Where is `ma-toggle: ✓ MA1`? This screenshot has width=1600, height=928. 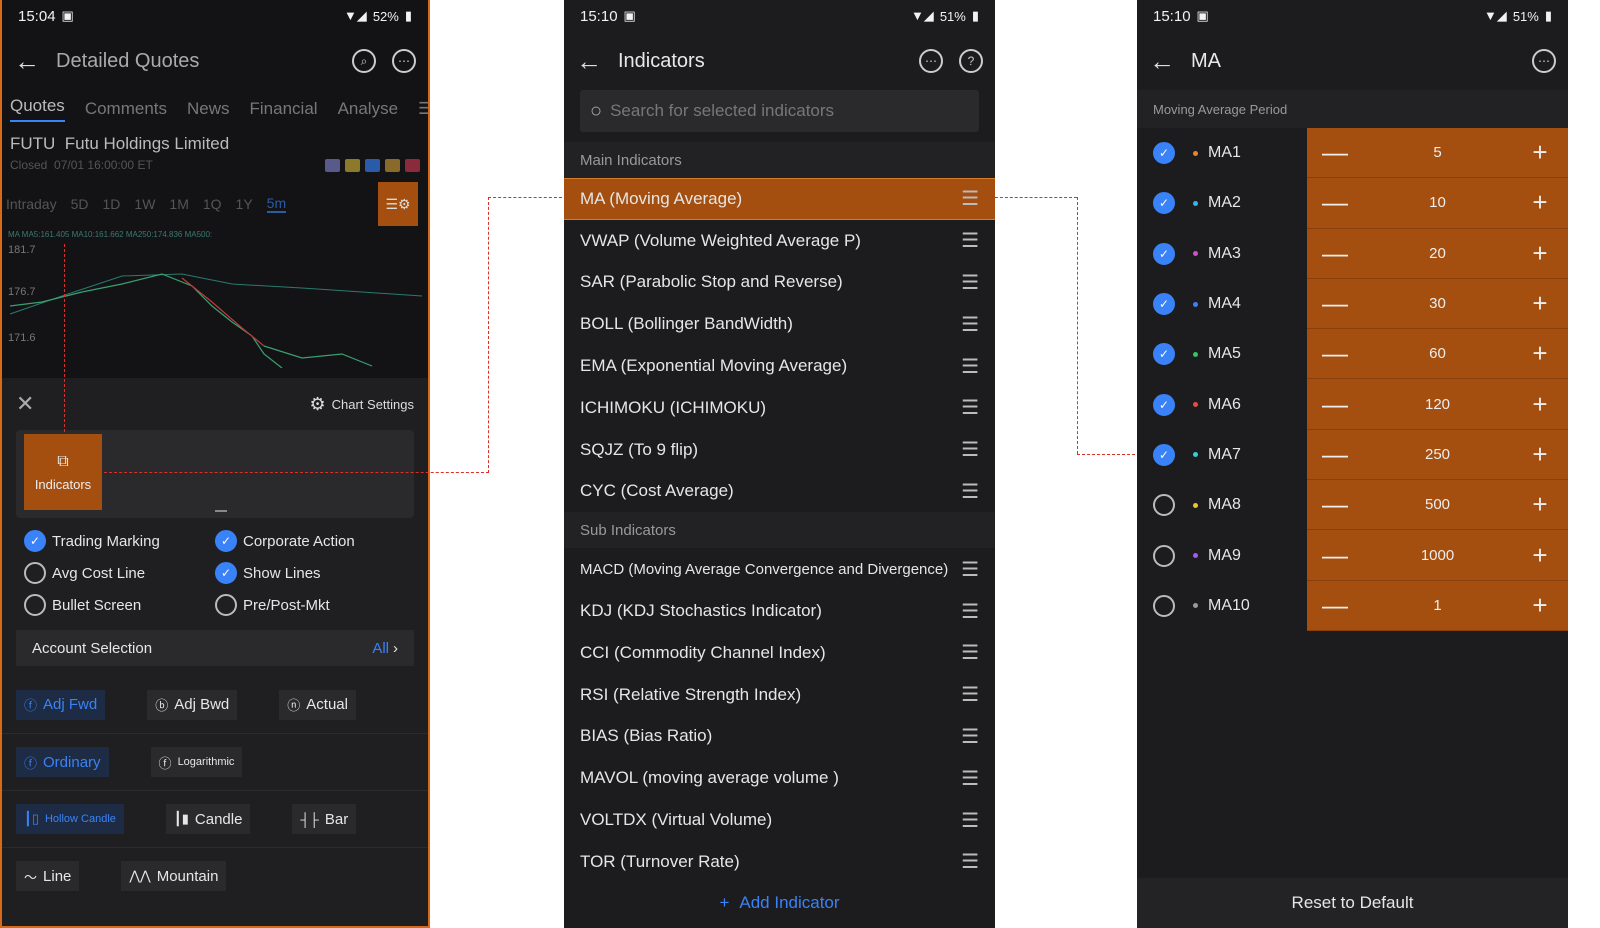 ma-toggle: ✓ MA1 is located at coordinates (1222, 153).